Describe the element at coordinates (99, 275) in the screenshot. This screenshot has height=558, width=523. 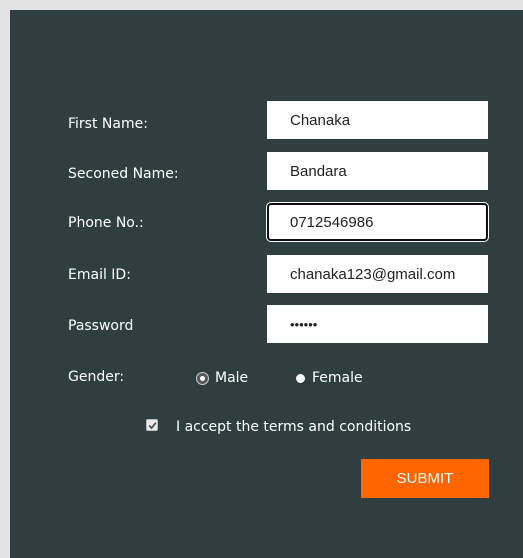
I see `email-label: Email ID:` at that location.